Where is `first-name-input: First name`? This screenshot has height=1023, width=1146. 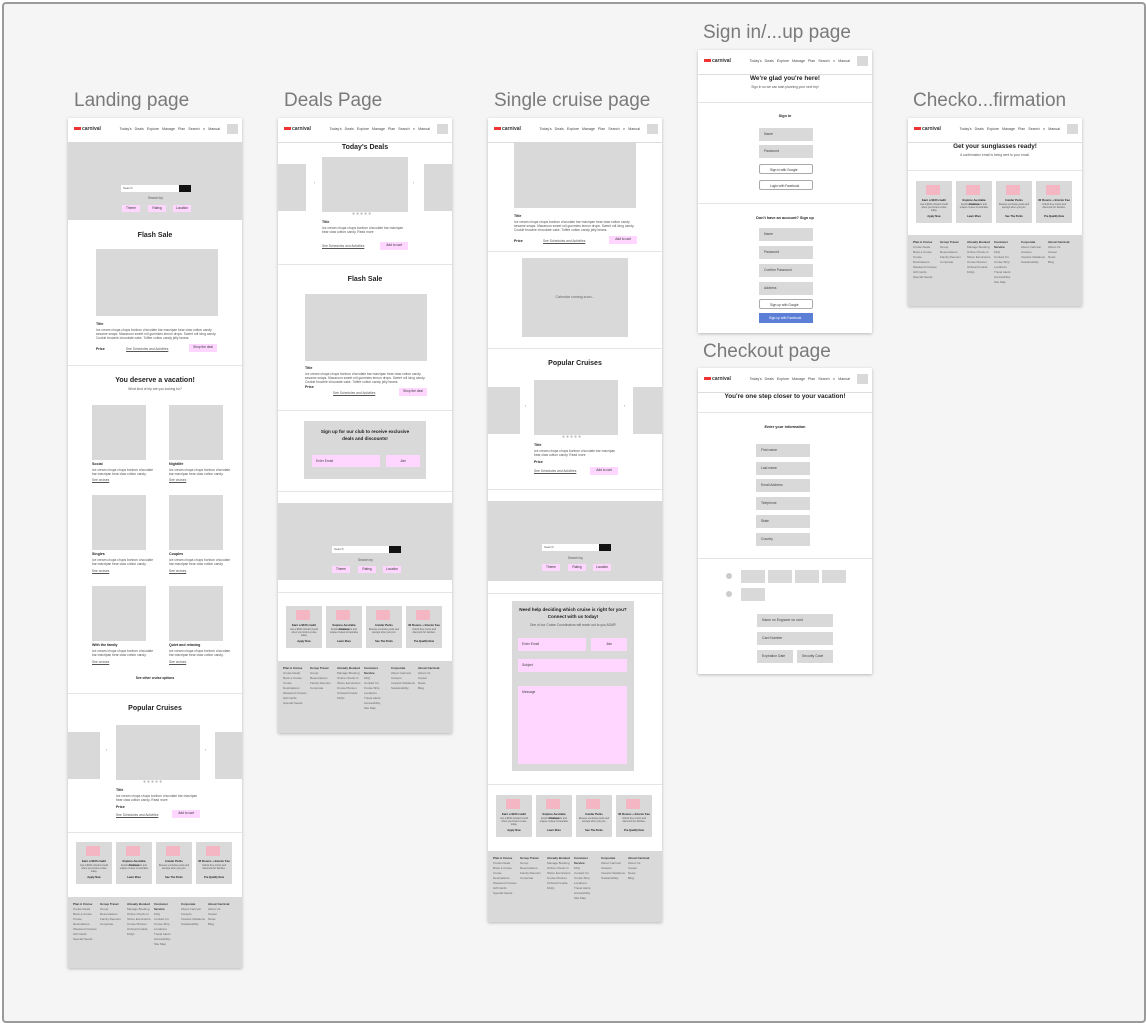 first-name-input: First name is located at coordinates (783, 450).